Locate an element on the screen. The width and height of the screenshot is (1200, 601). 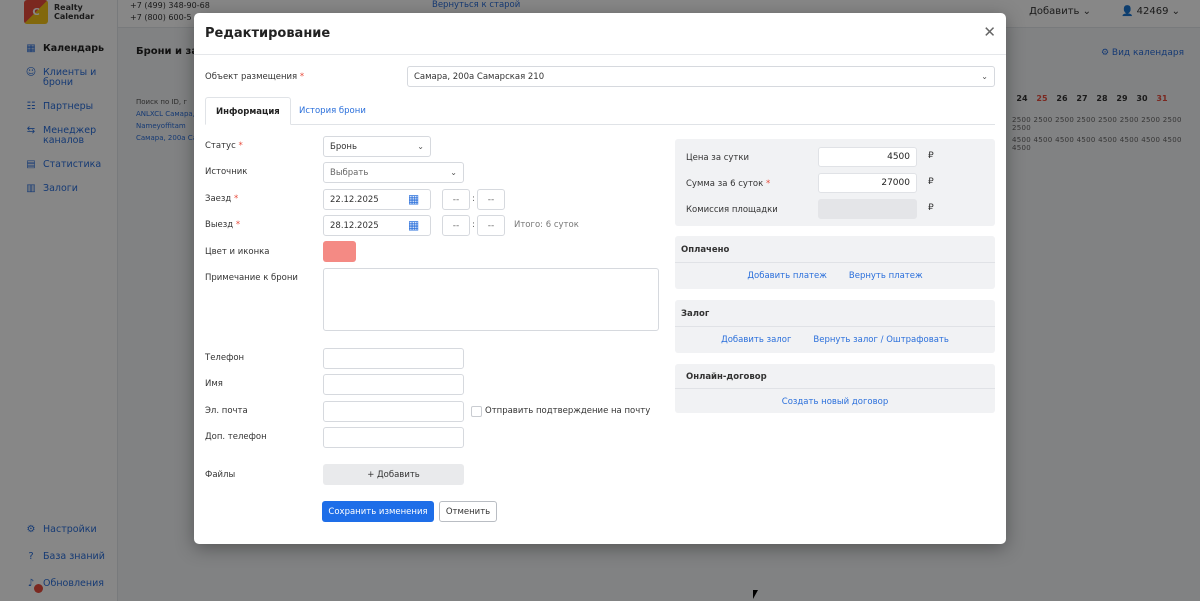
sum-label: Сумма за 6 суток * is located at coordinates (728, 184).